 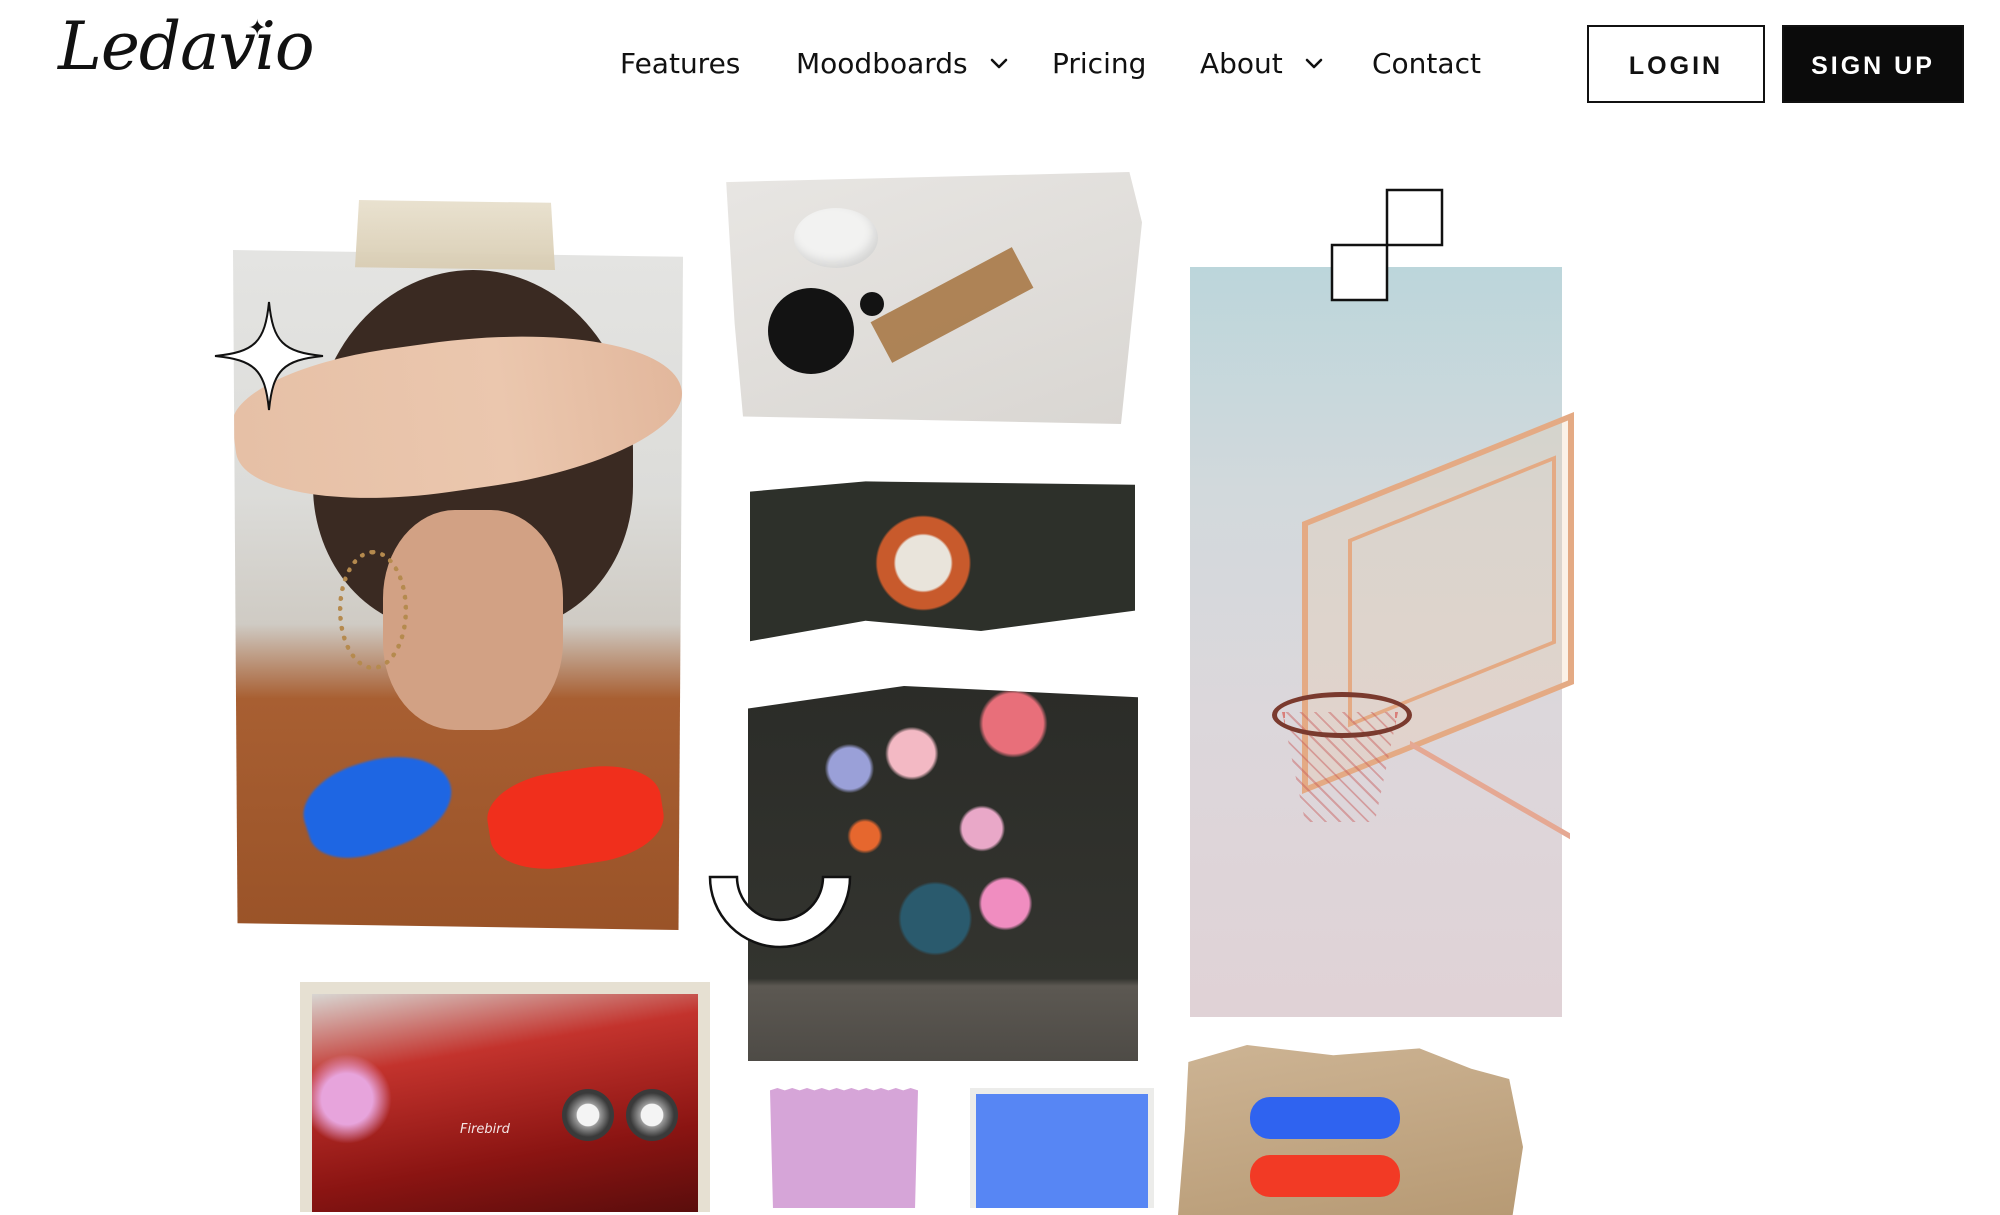 I want to click on sparkle-icon, so click(x=269, y=356).